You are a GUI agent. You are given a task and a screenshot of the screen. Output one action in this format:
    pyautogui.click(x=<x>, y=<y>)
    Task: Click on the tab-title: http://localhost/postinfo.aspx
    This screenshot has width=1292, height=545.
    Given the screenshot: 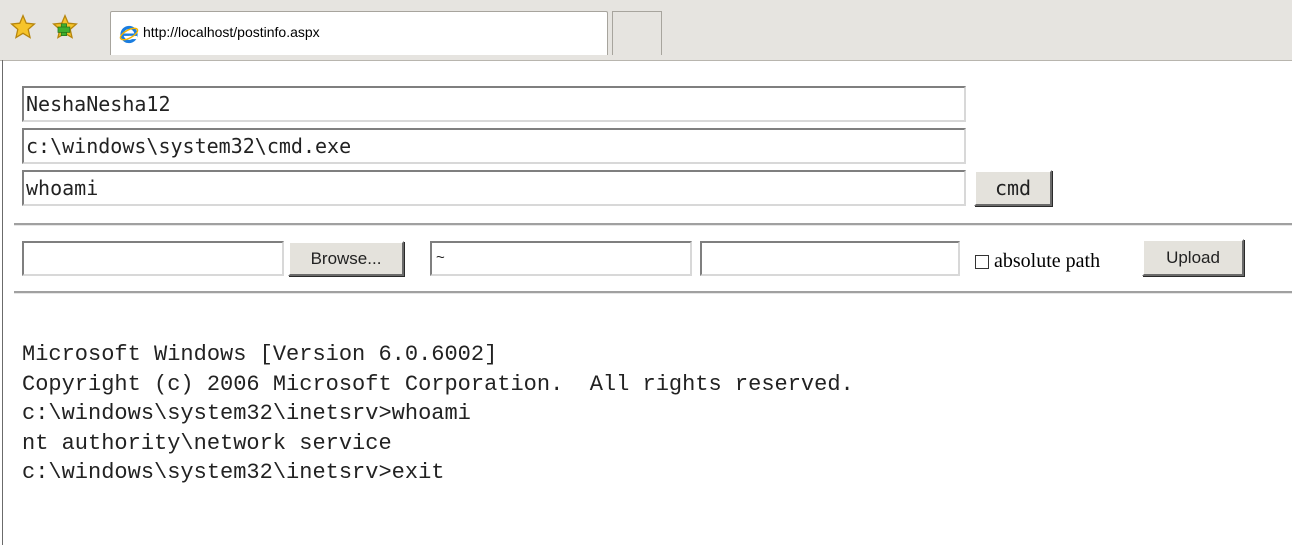 What is the action you would take?
    pyautogui.click(x=231, y=32)
    